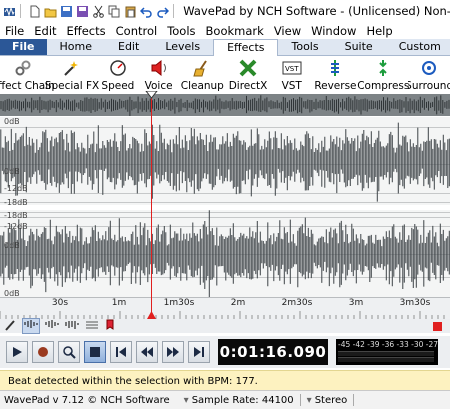 The height and width of the screenshot is (409, 450). I want to click on directx-button: DirectX, so click(248, 75).